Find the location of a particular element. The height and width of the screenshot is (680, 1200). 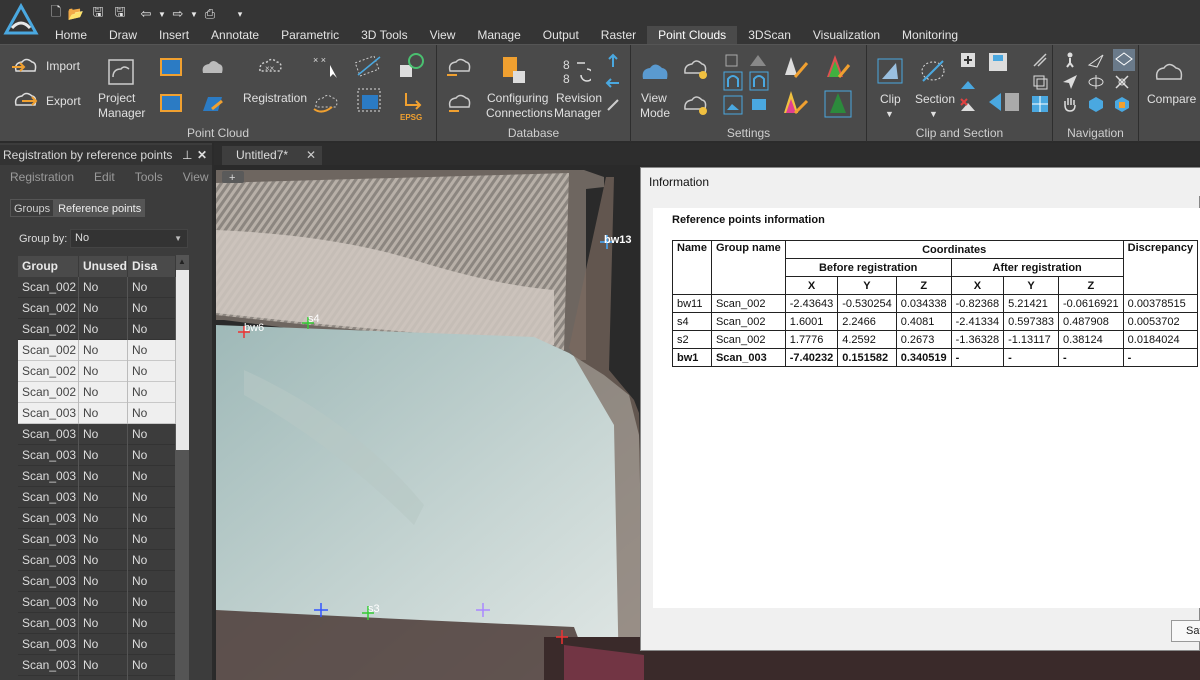

registration-button: Registration is located at coordinates (275, 98).